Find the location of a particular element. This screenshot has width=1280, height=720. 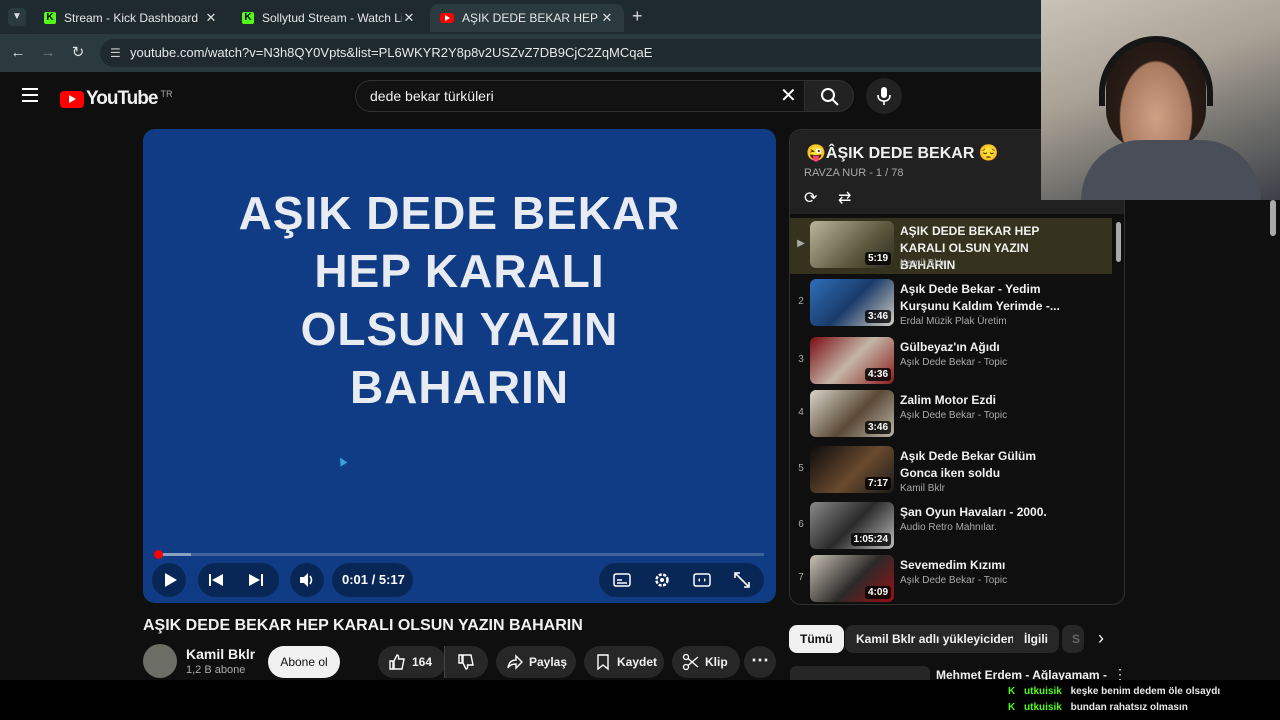

forward-arrow-icon: → is located at coordinates (48, 53).